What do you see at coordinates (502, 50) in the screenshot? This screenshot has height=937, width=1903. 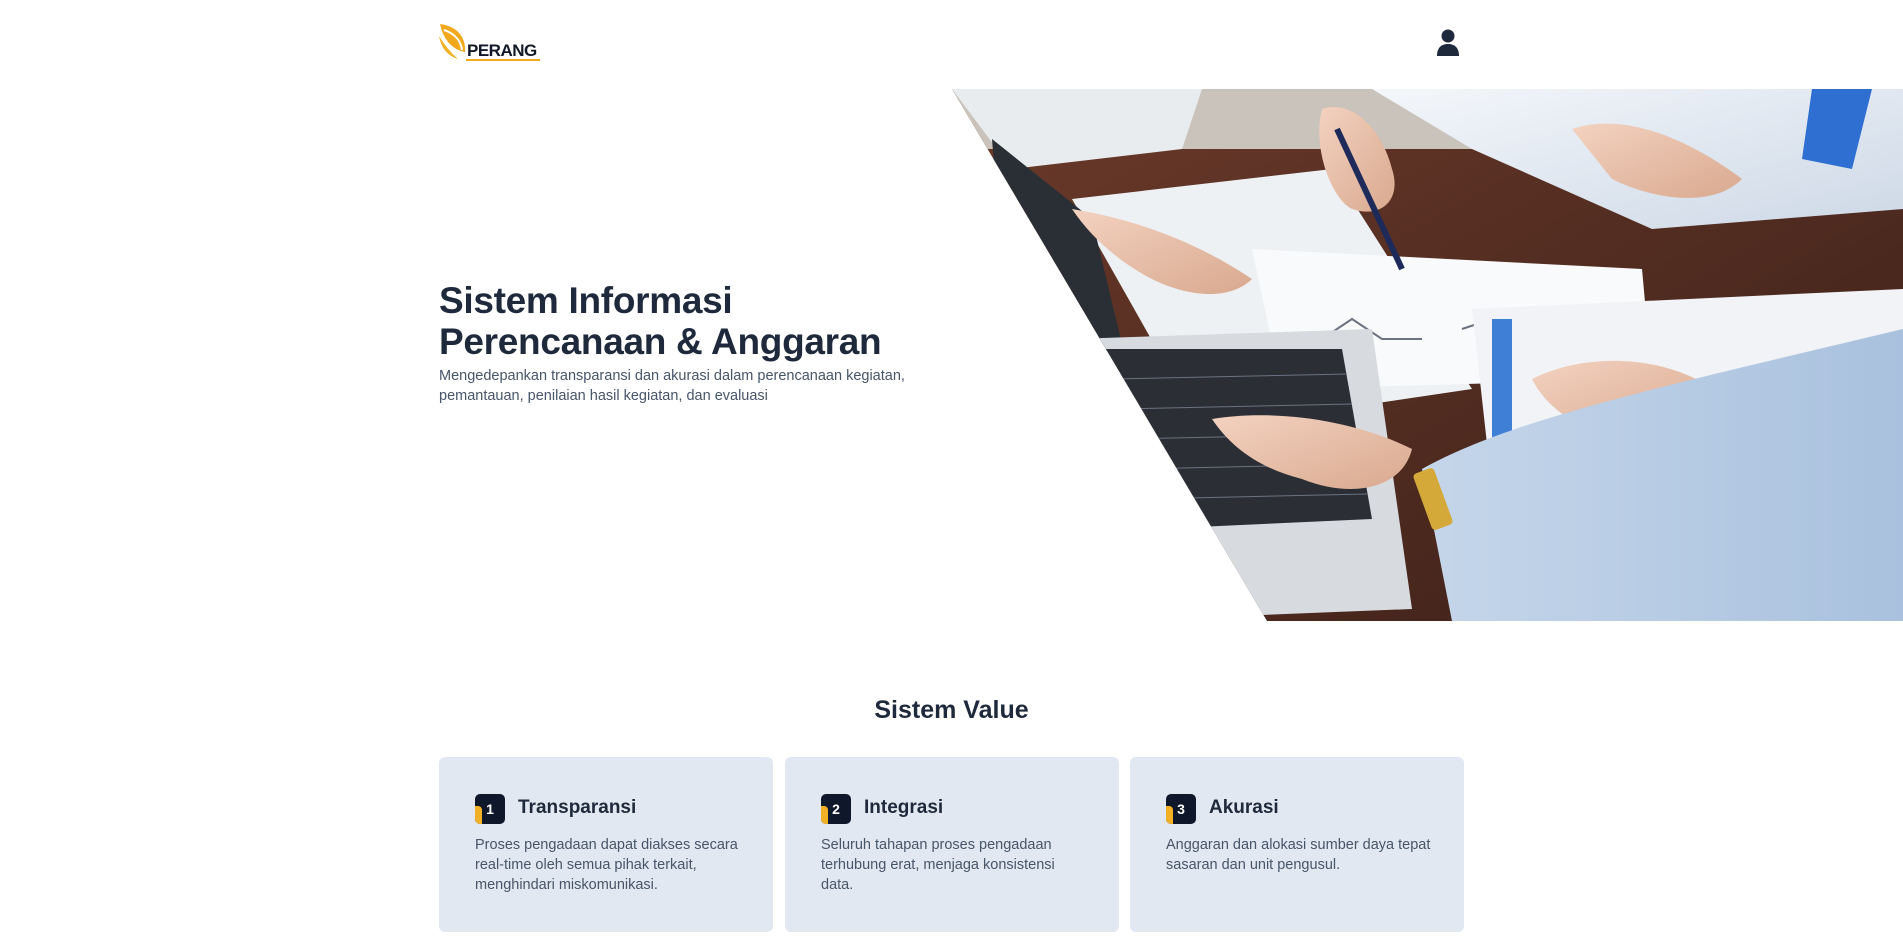 I see `brand-name: PERANG` at bounding box center [502, 50].